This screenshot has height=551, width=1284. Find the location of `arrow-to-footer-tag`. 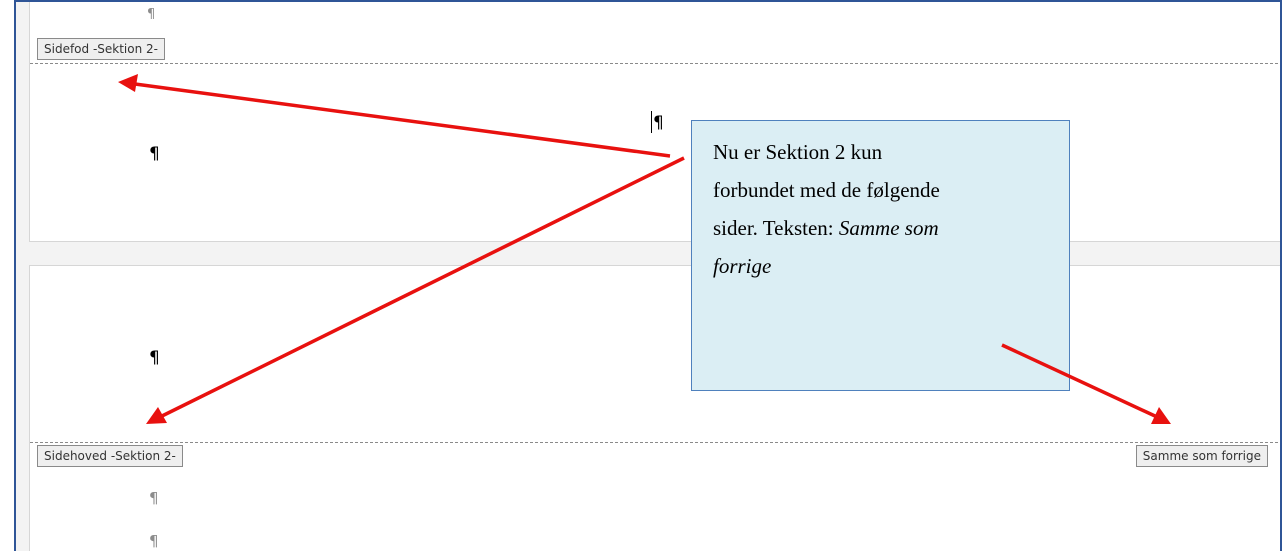

arrow-to-footer-tag is located at coordinates (394, 116).